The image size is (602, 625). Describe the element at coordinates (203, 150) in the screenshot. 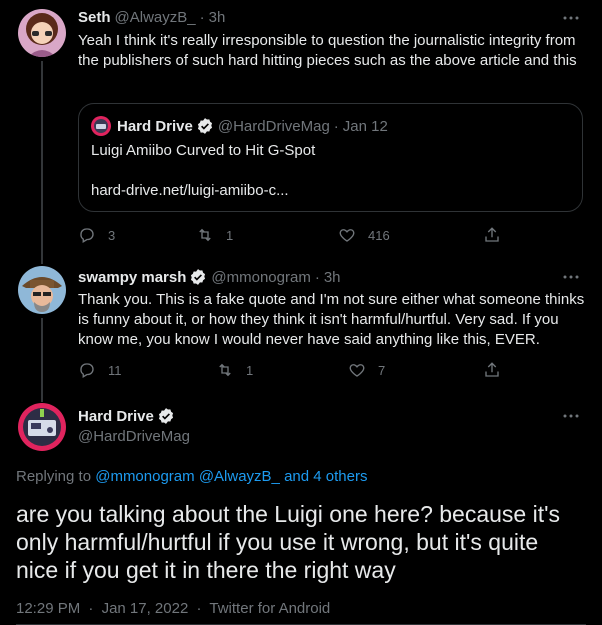

I see `quote-title: Luigi Amiibo Curved to Hit G-Spot` at that location.